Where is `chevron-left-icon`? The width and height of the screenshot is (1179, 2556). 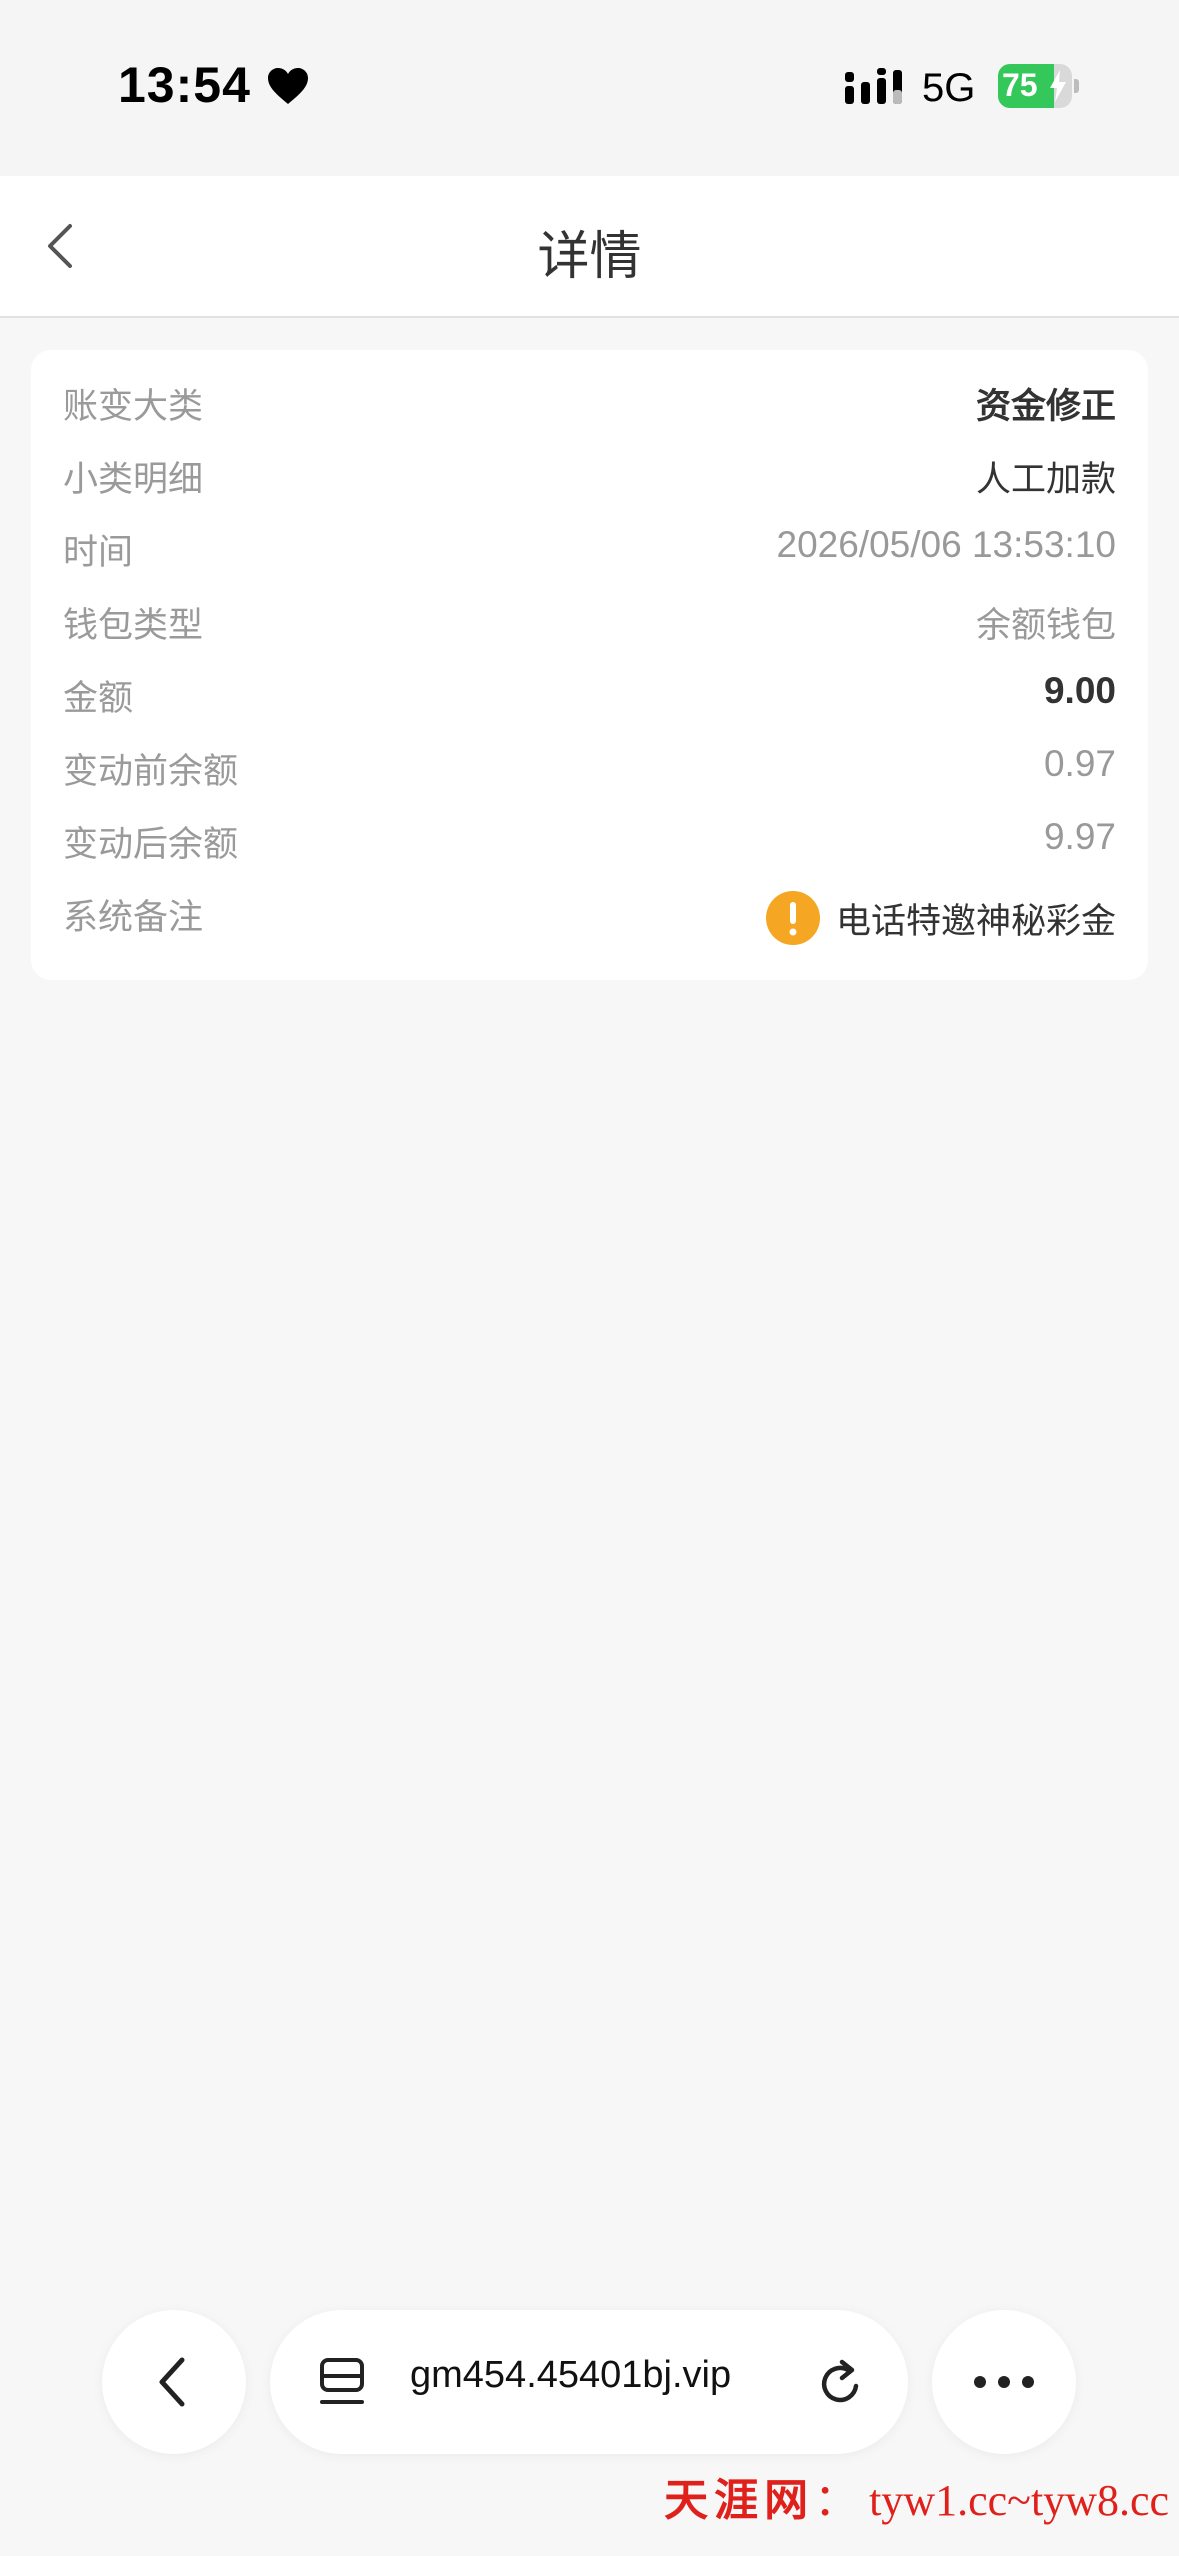 chevron-left-icon is located at coordinates (172, 2382).